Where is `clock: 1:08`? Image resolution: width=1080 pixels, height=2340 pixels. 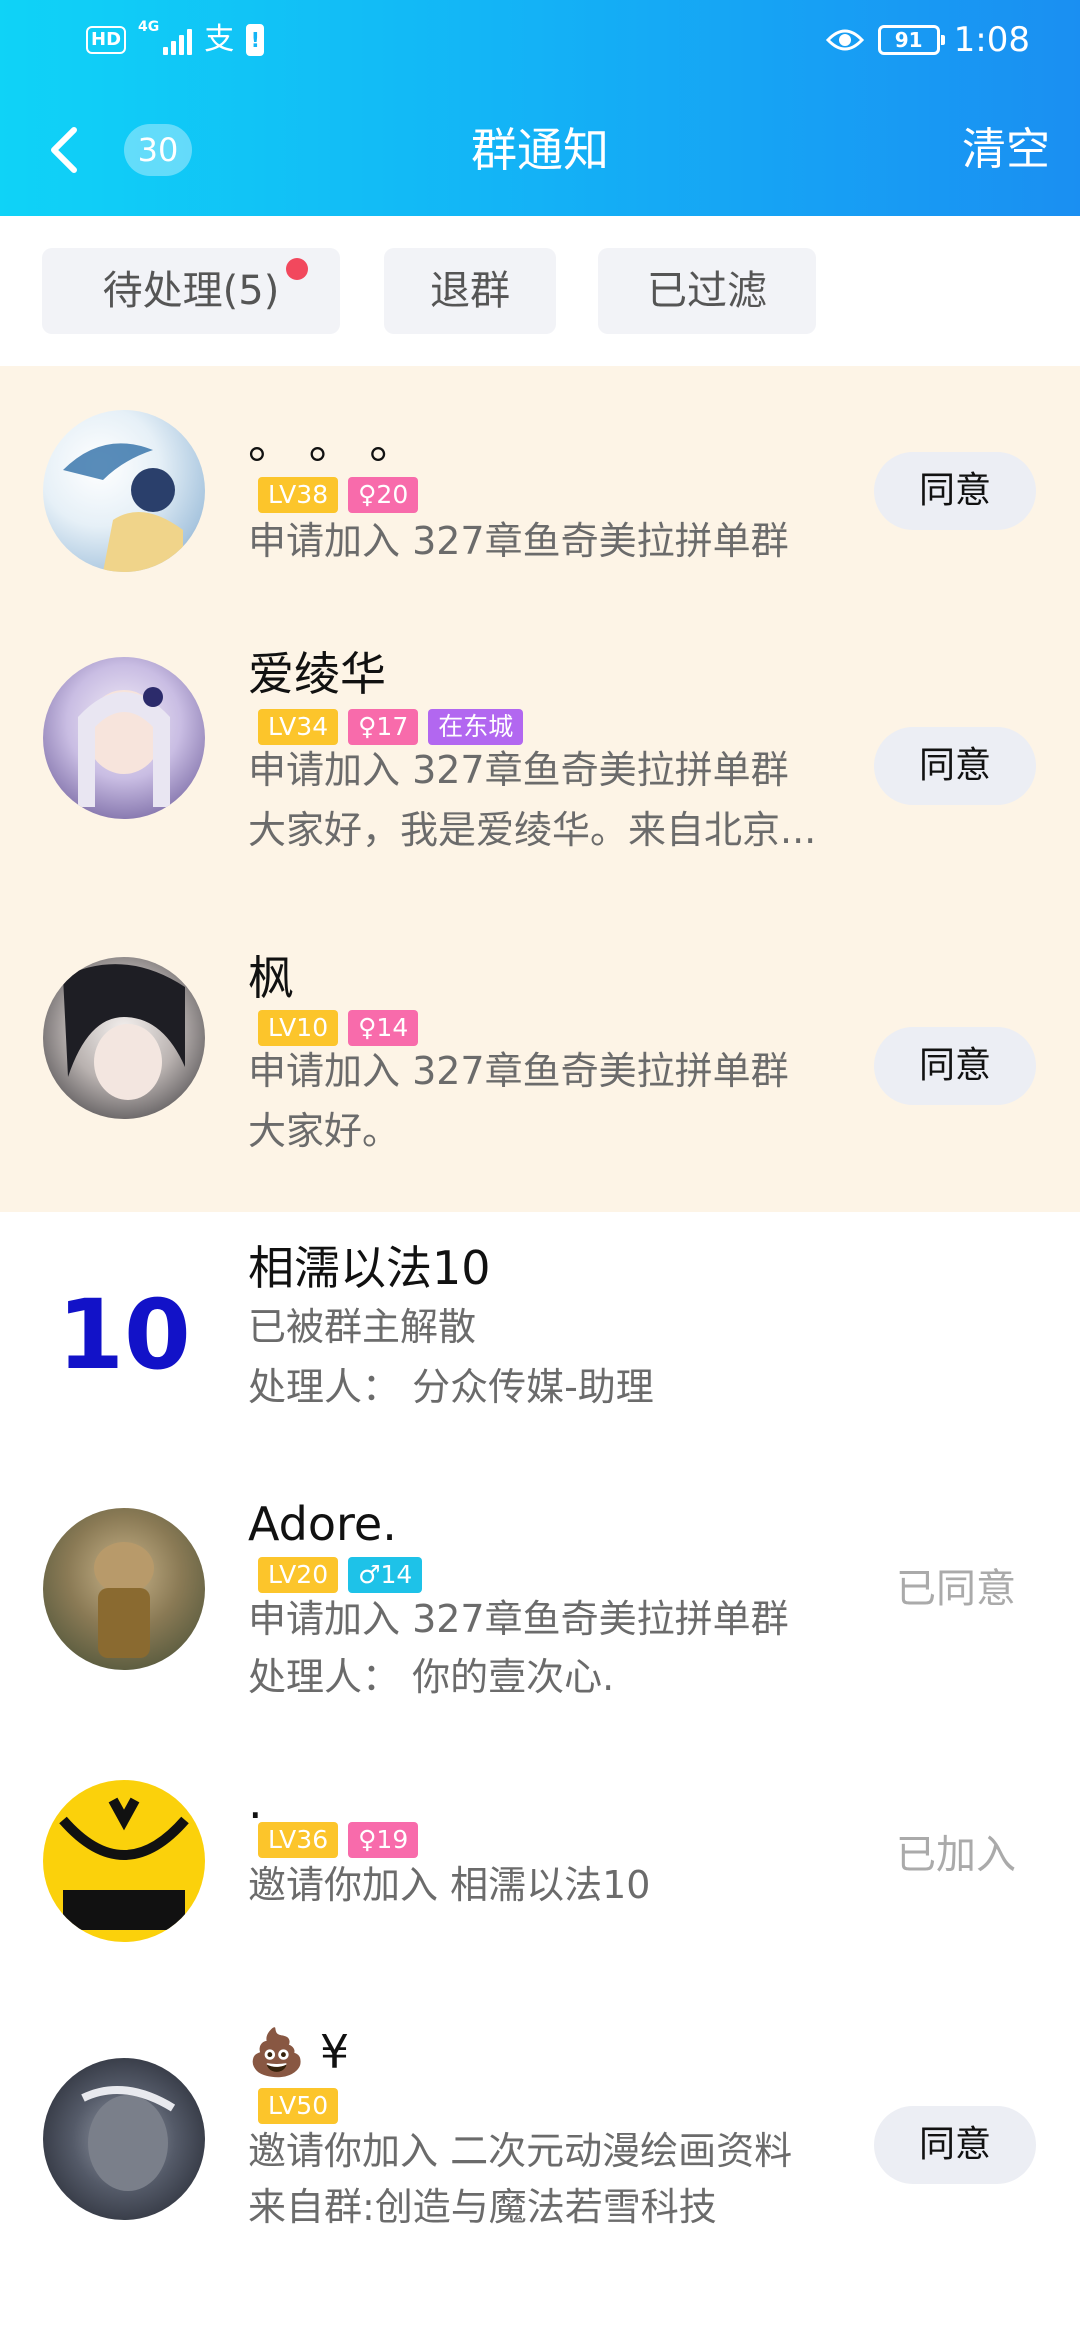
clock: 1:08 is located at coordinates (991, 40).